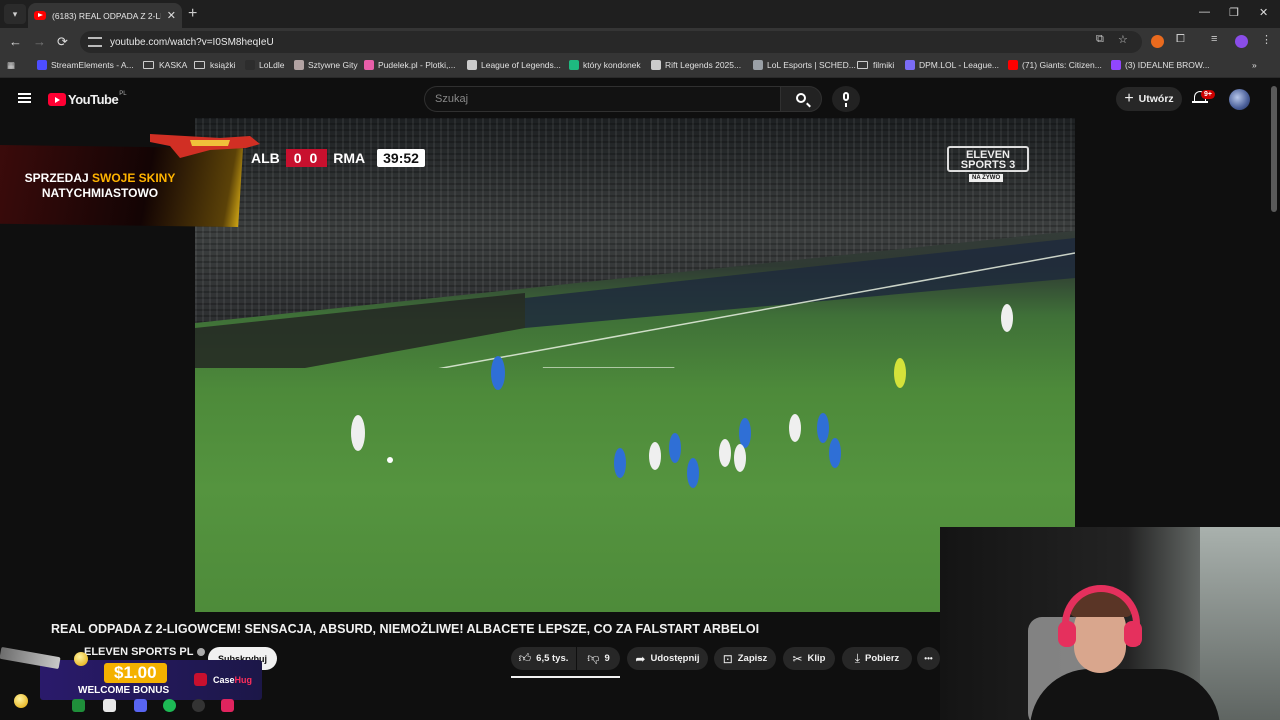  What do you see at coordinates (543, 658) in the screenshot?
I see `like-button: 👍︎ 6,5 tys.` at bounding box center [543, 658].